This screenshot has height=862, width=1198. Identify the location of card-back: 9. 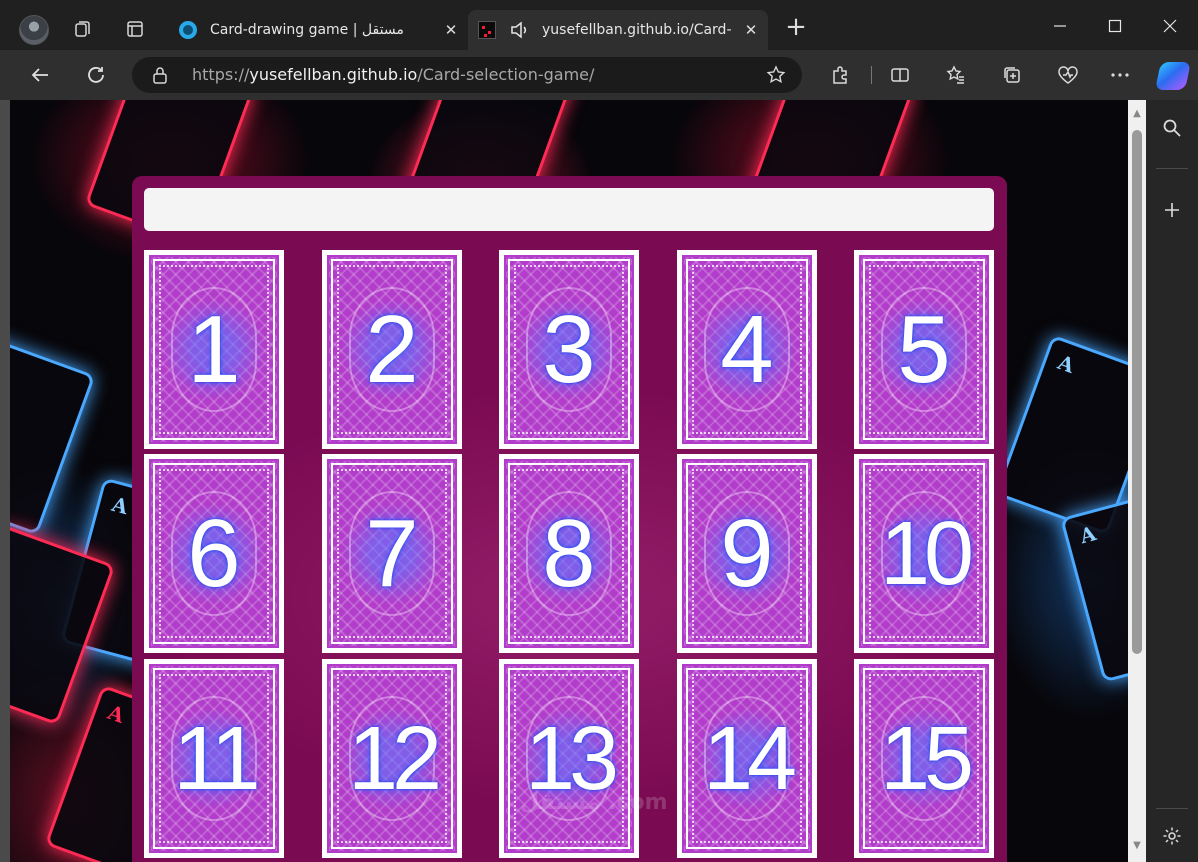
(747, 553).